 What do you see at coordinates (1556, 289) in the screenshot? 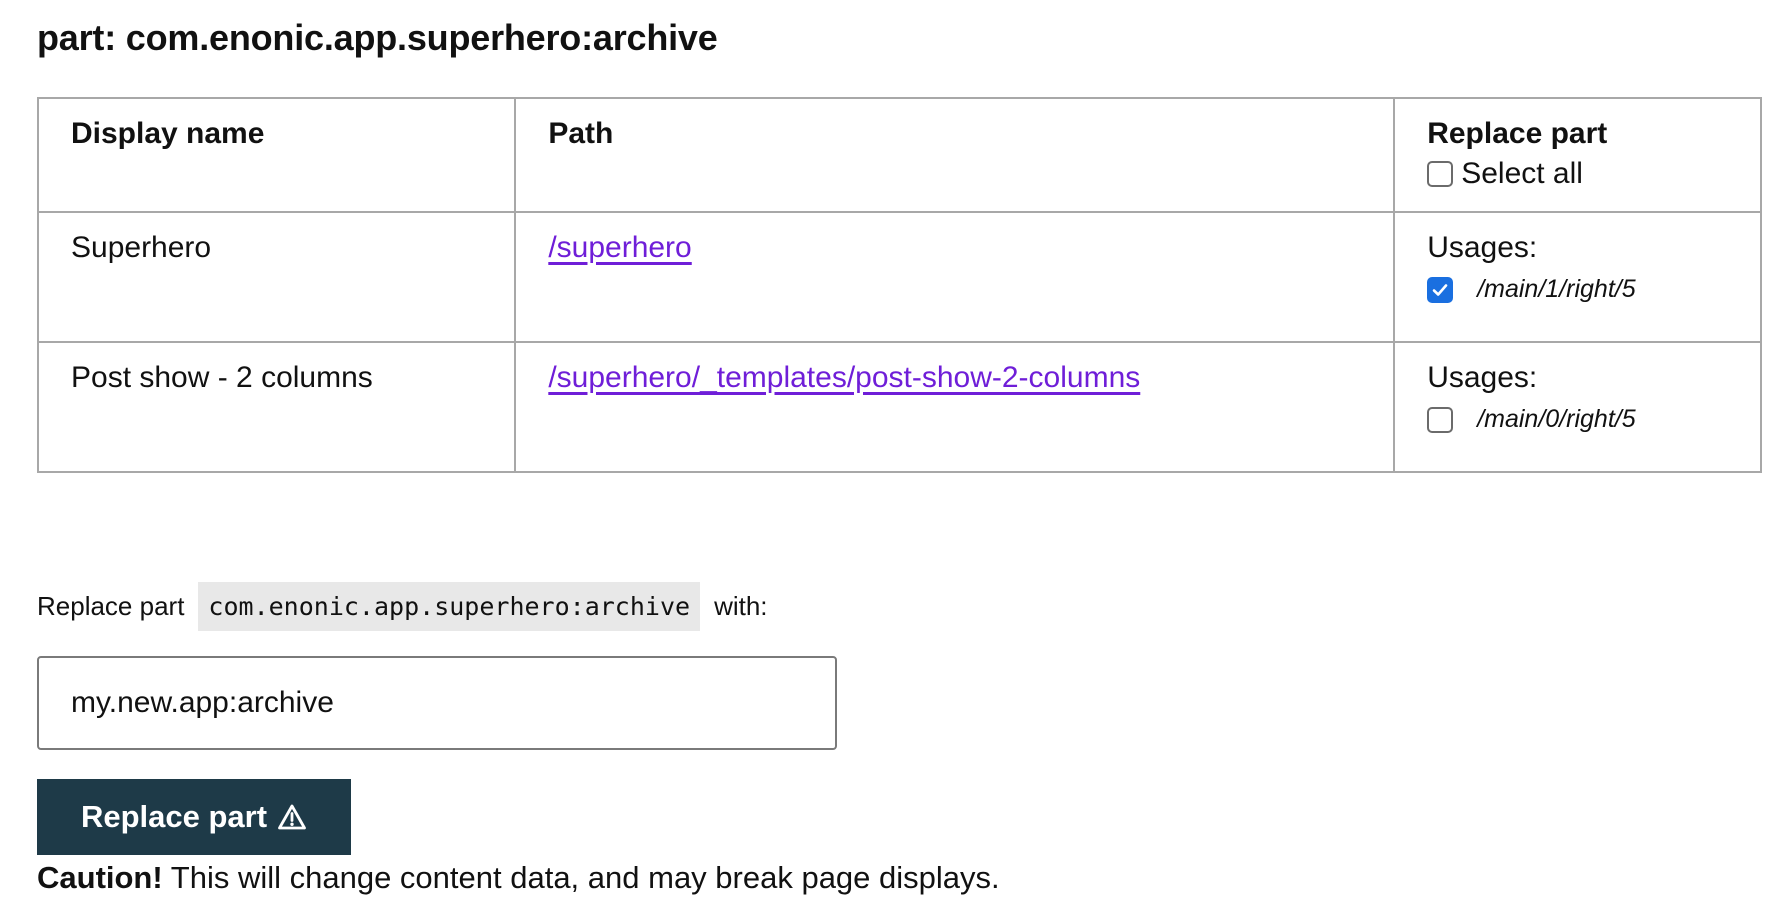
I see `usage-path: /main/1/right/5` at bounding box center [1556, 289].